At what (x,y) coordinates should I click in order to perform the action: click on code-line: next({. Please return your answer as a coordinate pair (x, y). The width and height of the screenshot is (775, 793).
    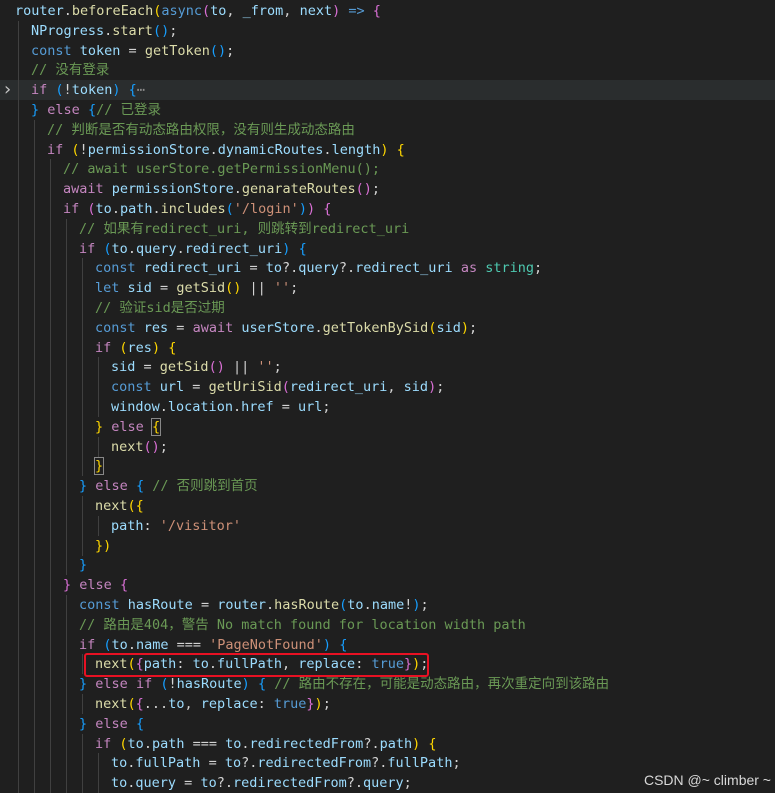
    Looking at the image, I should click on (387, 506).